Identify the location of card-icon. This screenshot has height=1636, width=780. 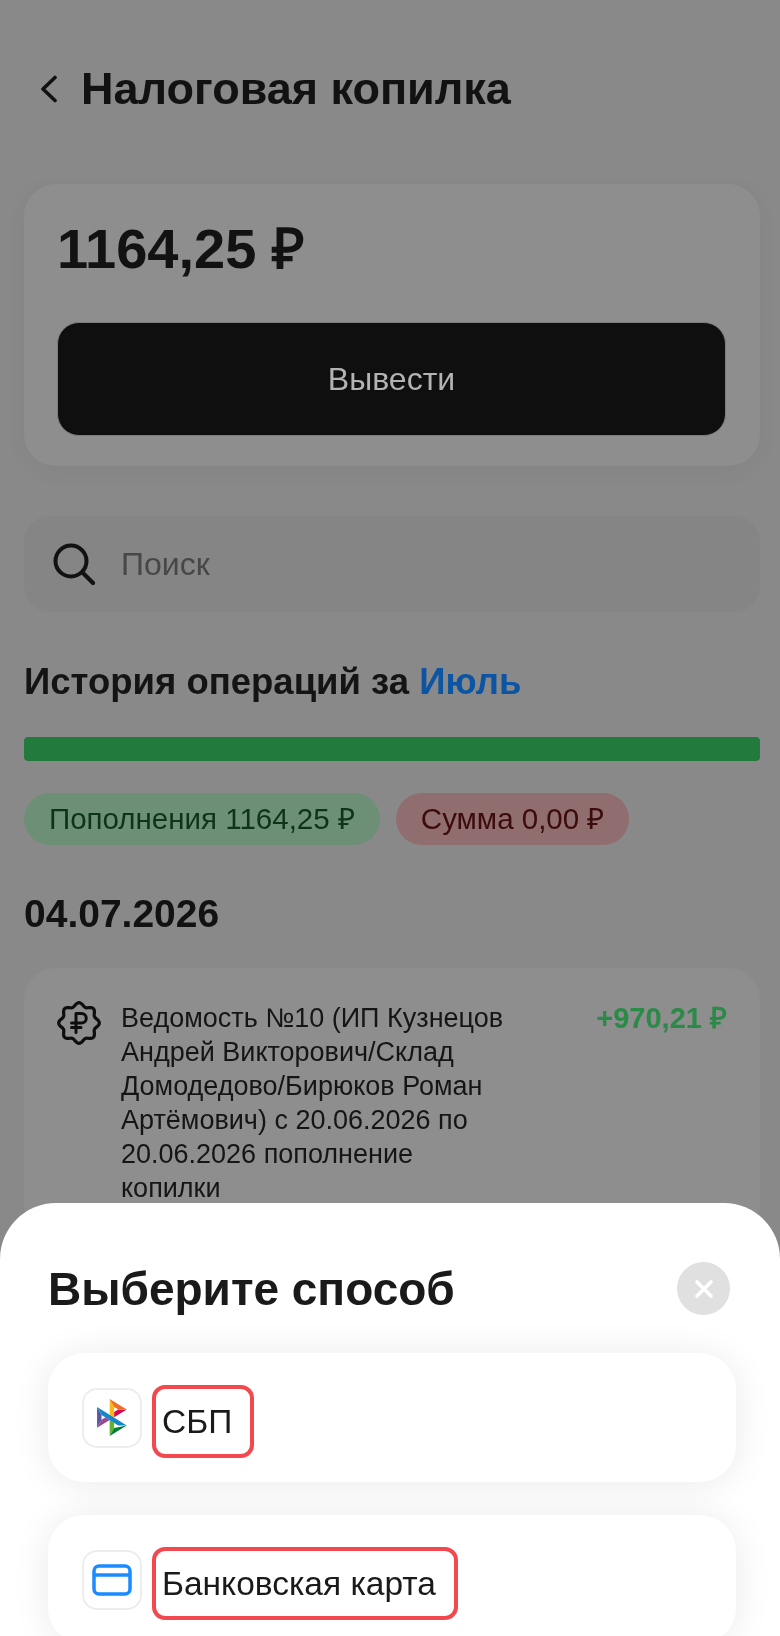
(112, 1579).